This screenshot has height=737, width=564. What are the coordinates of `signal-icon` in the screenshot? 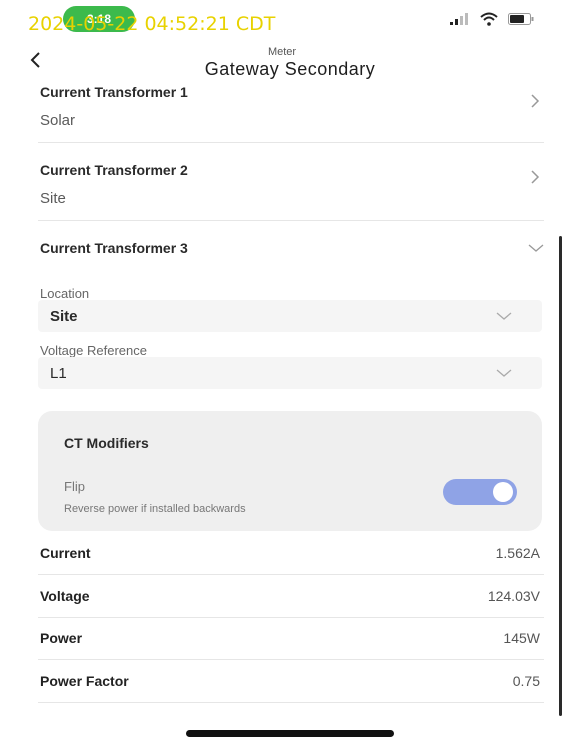 It's located at (459, 19).